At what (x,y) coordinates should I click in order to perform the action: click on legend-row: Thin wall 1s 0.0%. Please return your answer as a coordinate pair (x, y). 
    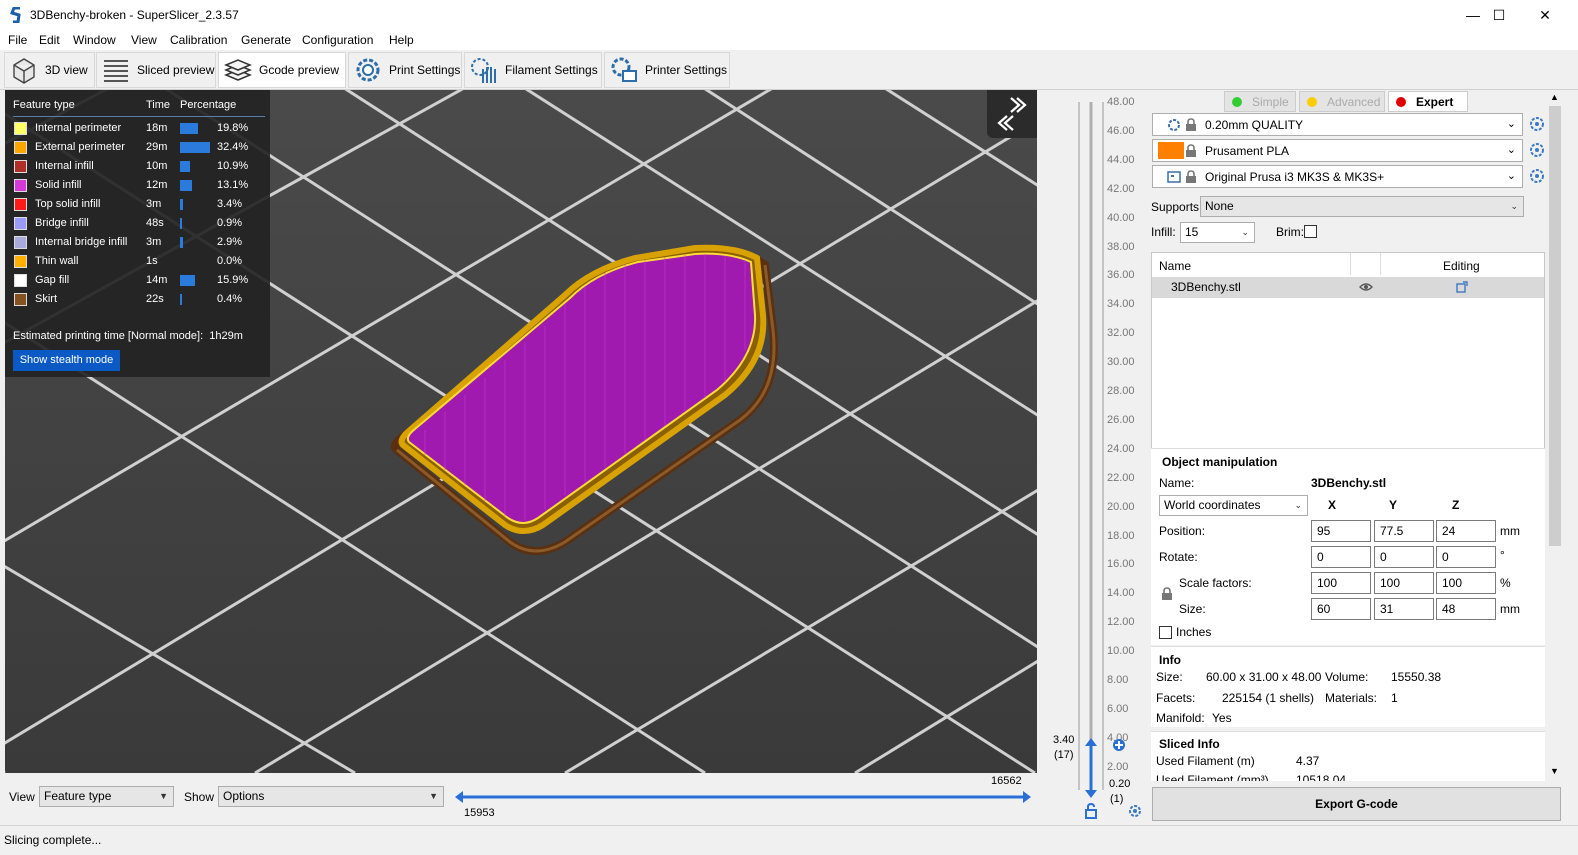
    Looking at the image, I should click on (137, 261).